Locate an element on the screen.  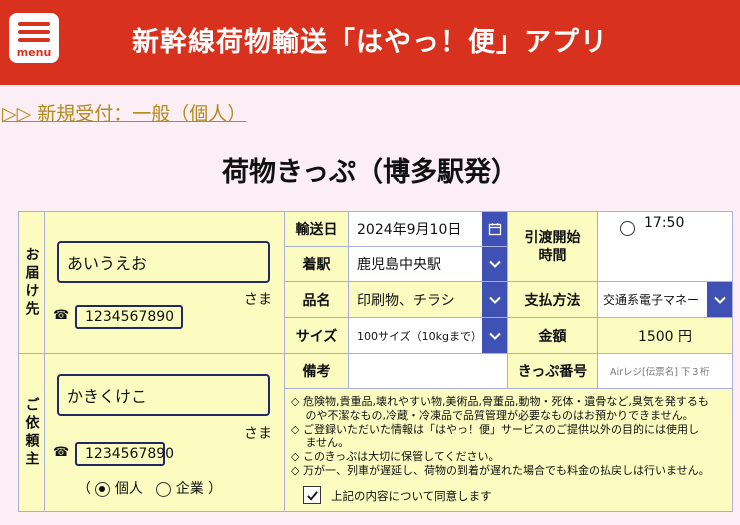
notice-item: のや不潔なもの,冷蔵・冷凍品で品質管理が必要なものはお預かりできません。 is located at coordinates (492, 415).